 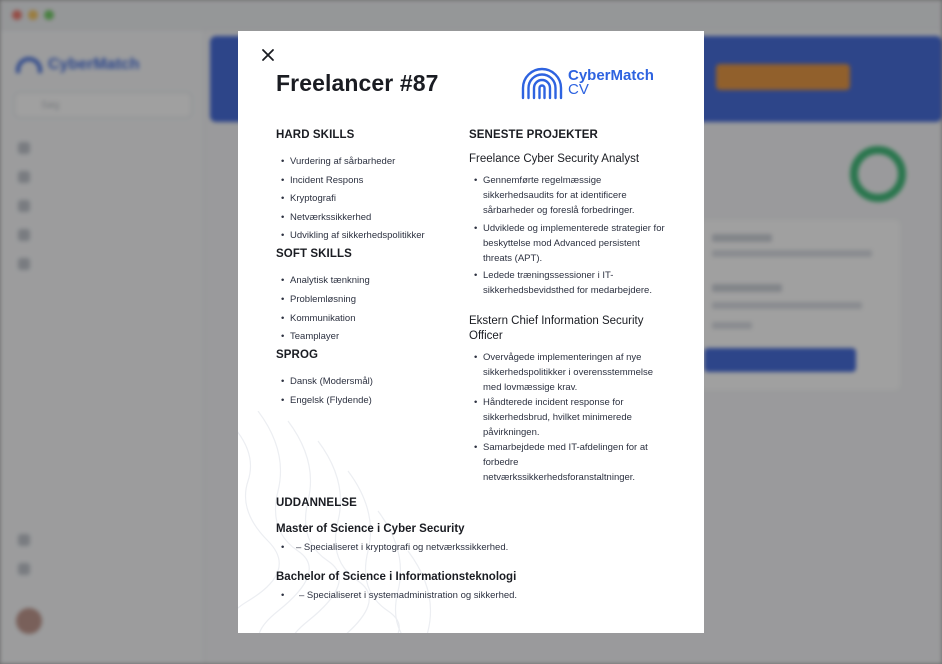 I want to click on cv-title: Freelancer #87, so click(x=357, y=83).